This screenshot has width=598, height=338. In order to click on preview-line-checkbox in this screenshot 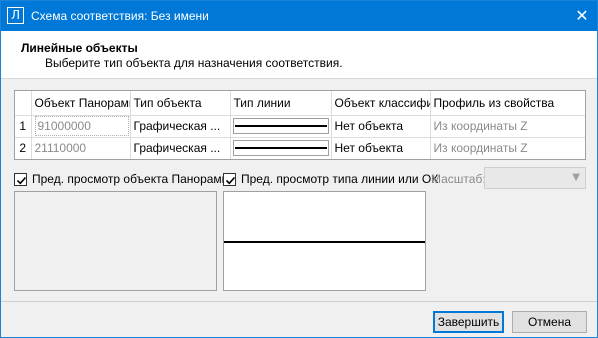, I will do `click(229, 179)`.